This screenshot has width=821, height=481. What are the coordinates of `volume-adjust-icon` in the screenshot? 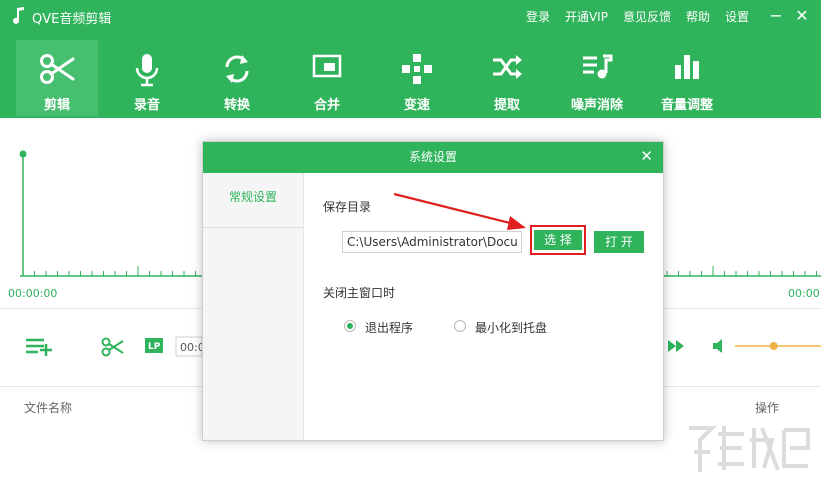 It's located at (687, 67).